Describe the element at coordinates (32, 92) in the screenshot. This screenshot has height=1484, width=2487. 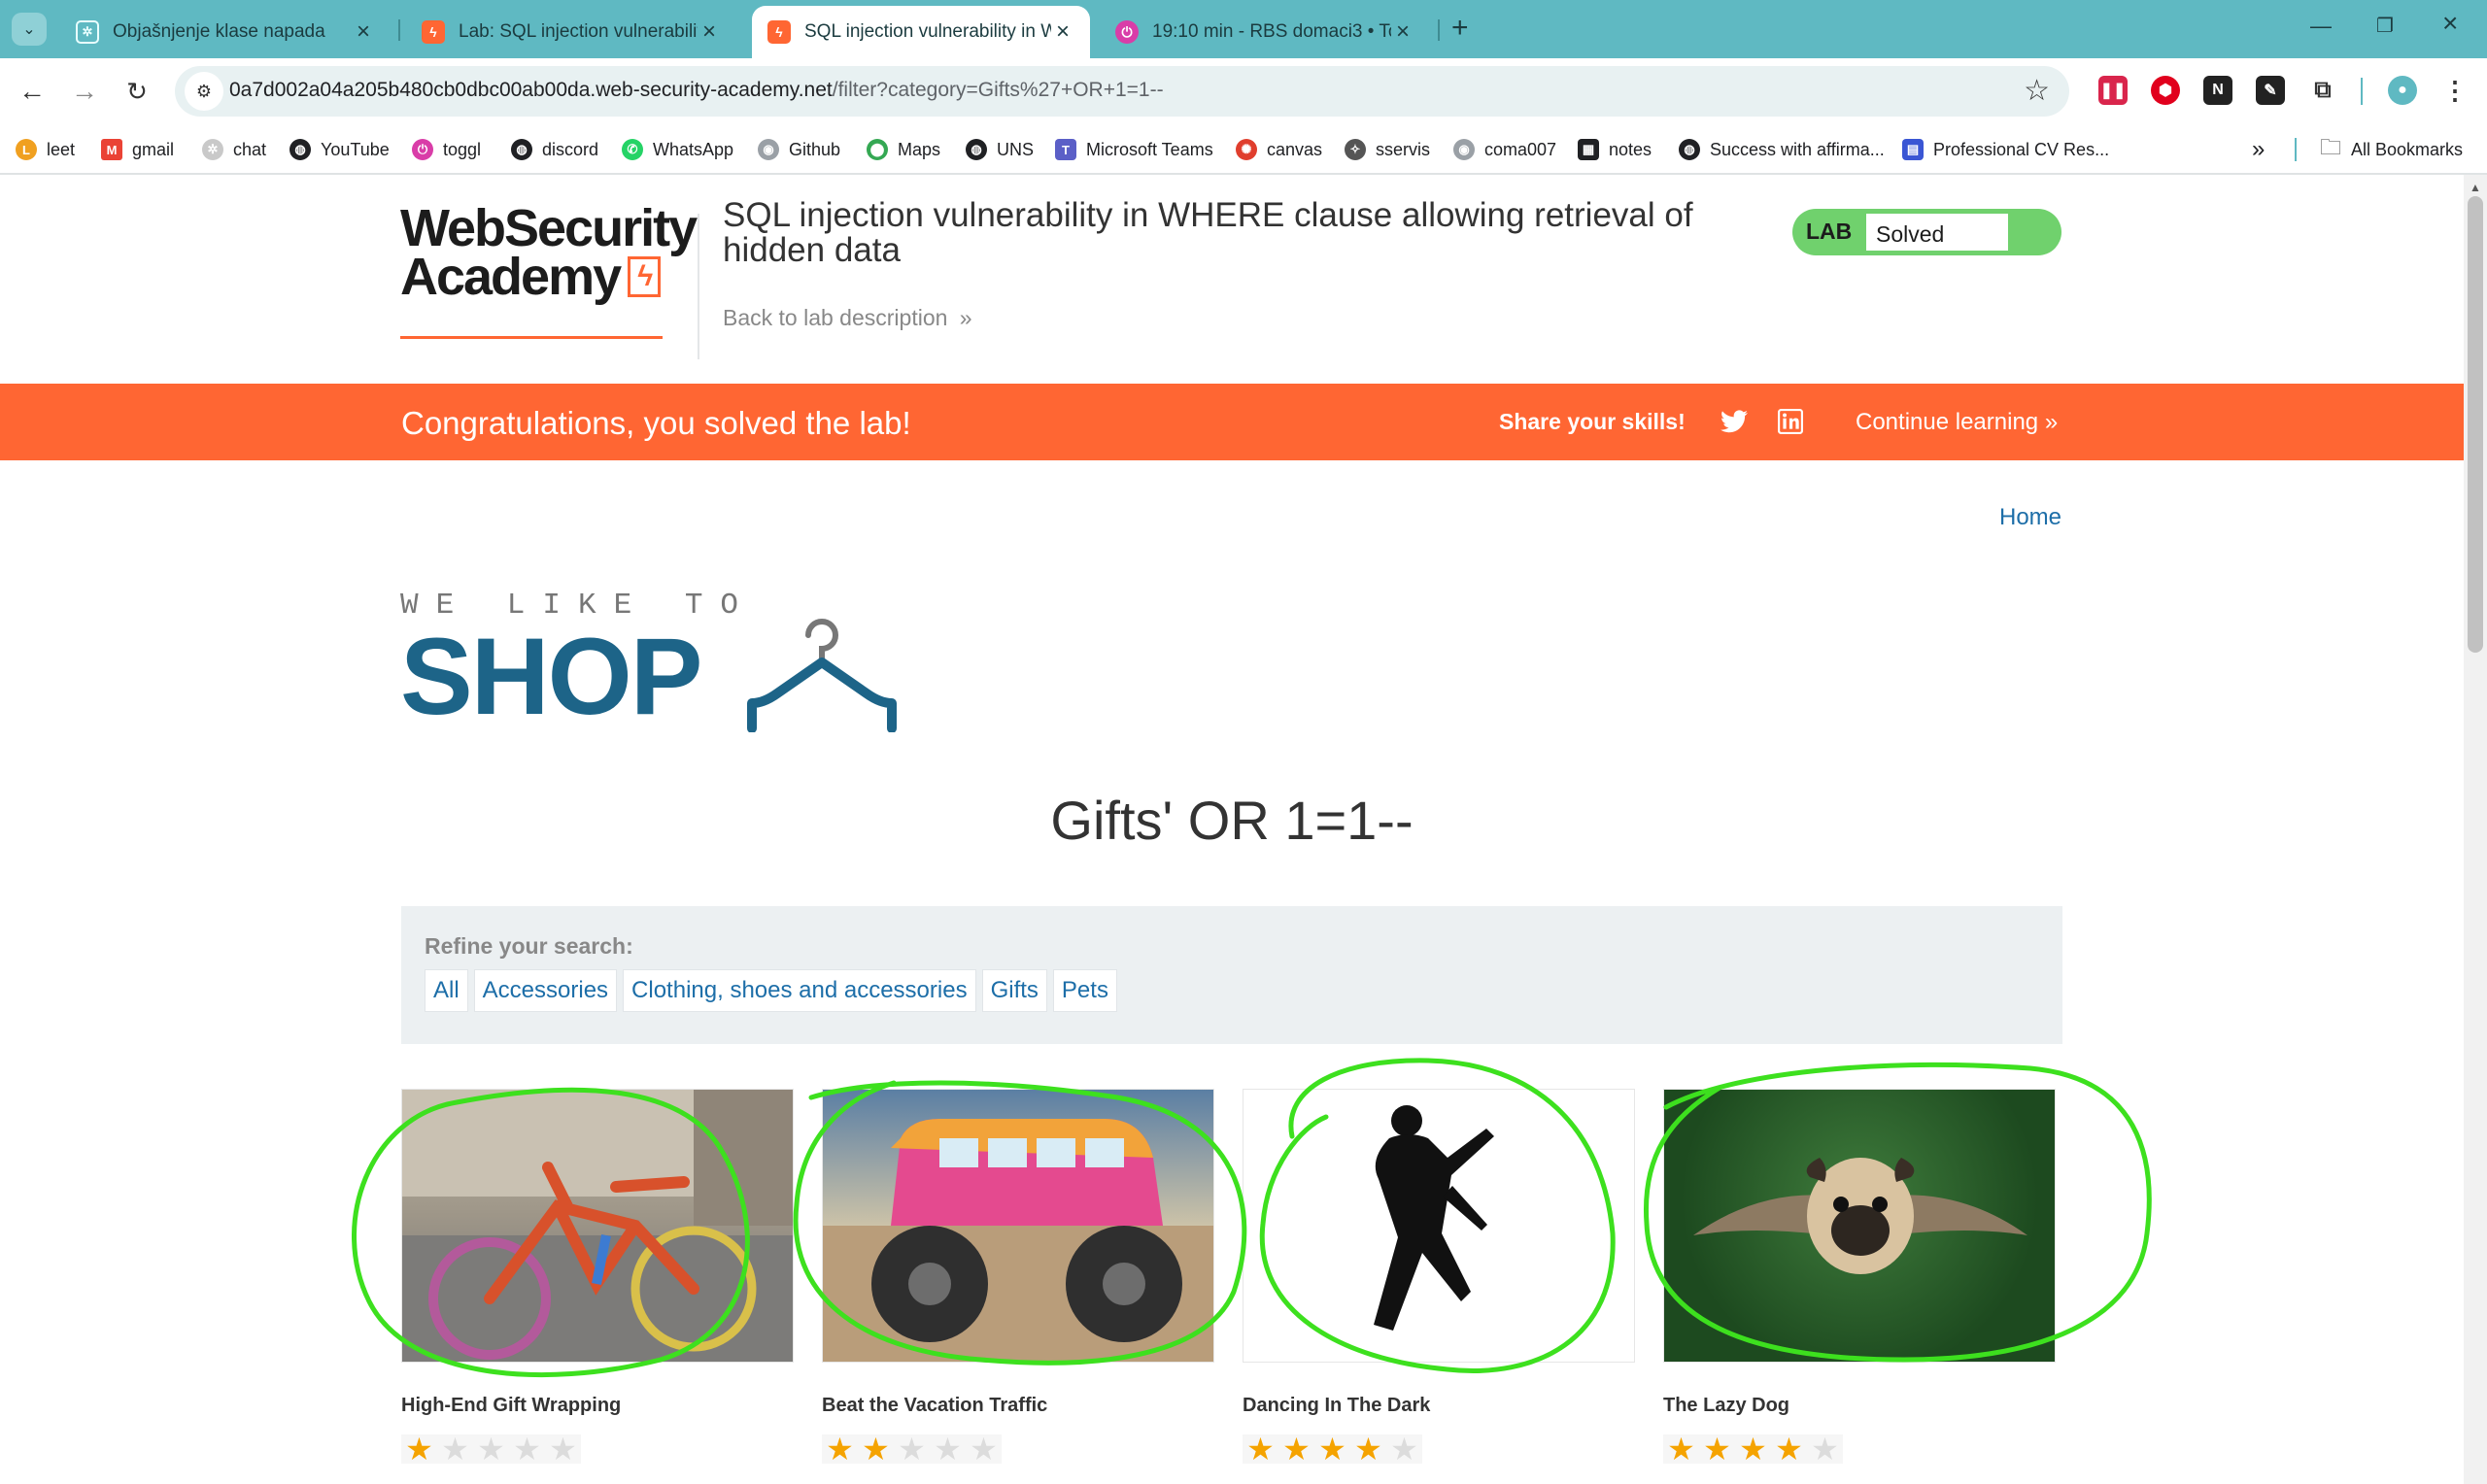
I see `back-icon: ←` at that location.